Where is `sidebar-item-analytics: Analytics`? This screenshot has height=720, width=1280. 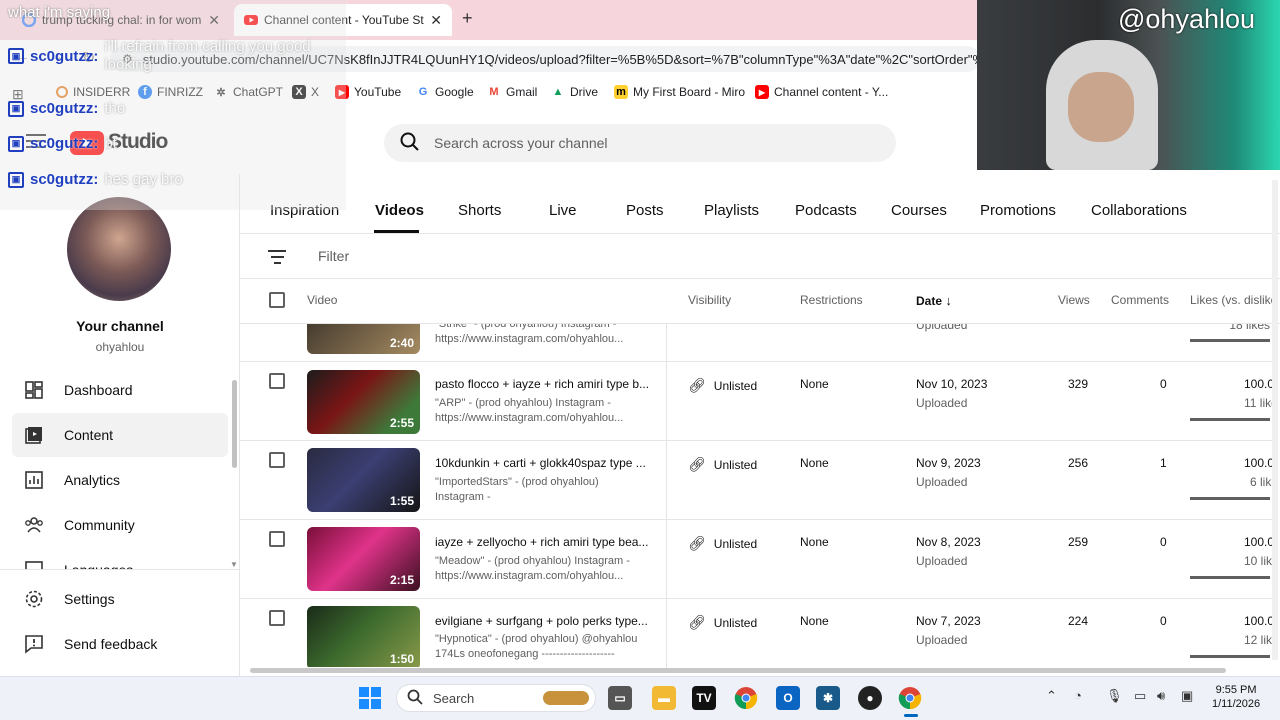
sidebar-item-analytics: Analytics is located at coordinates (120, 480).